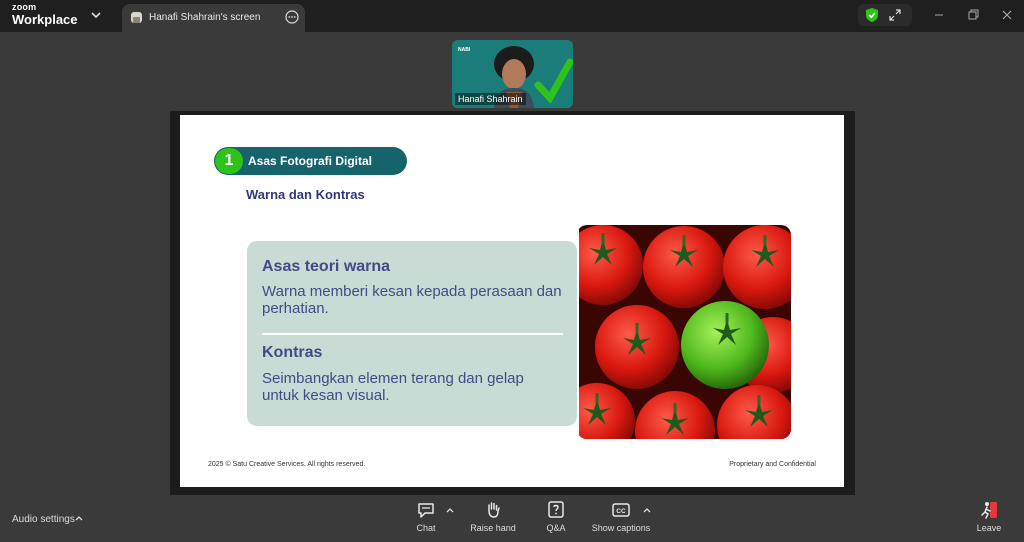 Image resolution: width=1024 pixels, height=542 pixels. I want to click on tomatoes-photo, so click(684, 332).